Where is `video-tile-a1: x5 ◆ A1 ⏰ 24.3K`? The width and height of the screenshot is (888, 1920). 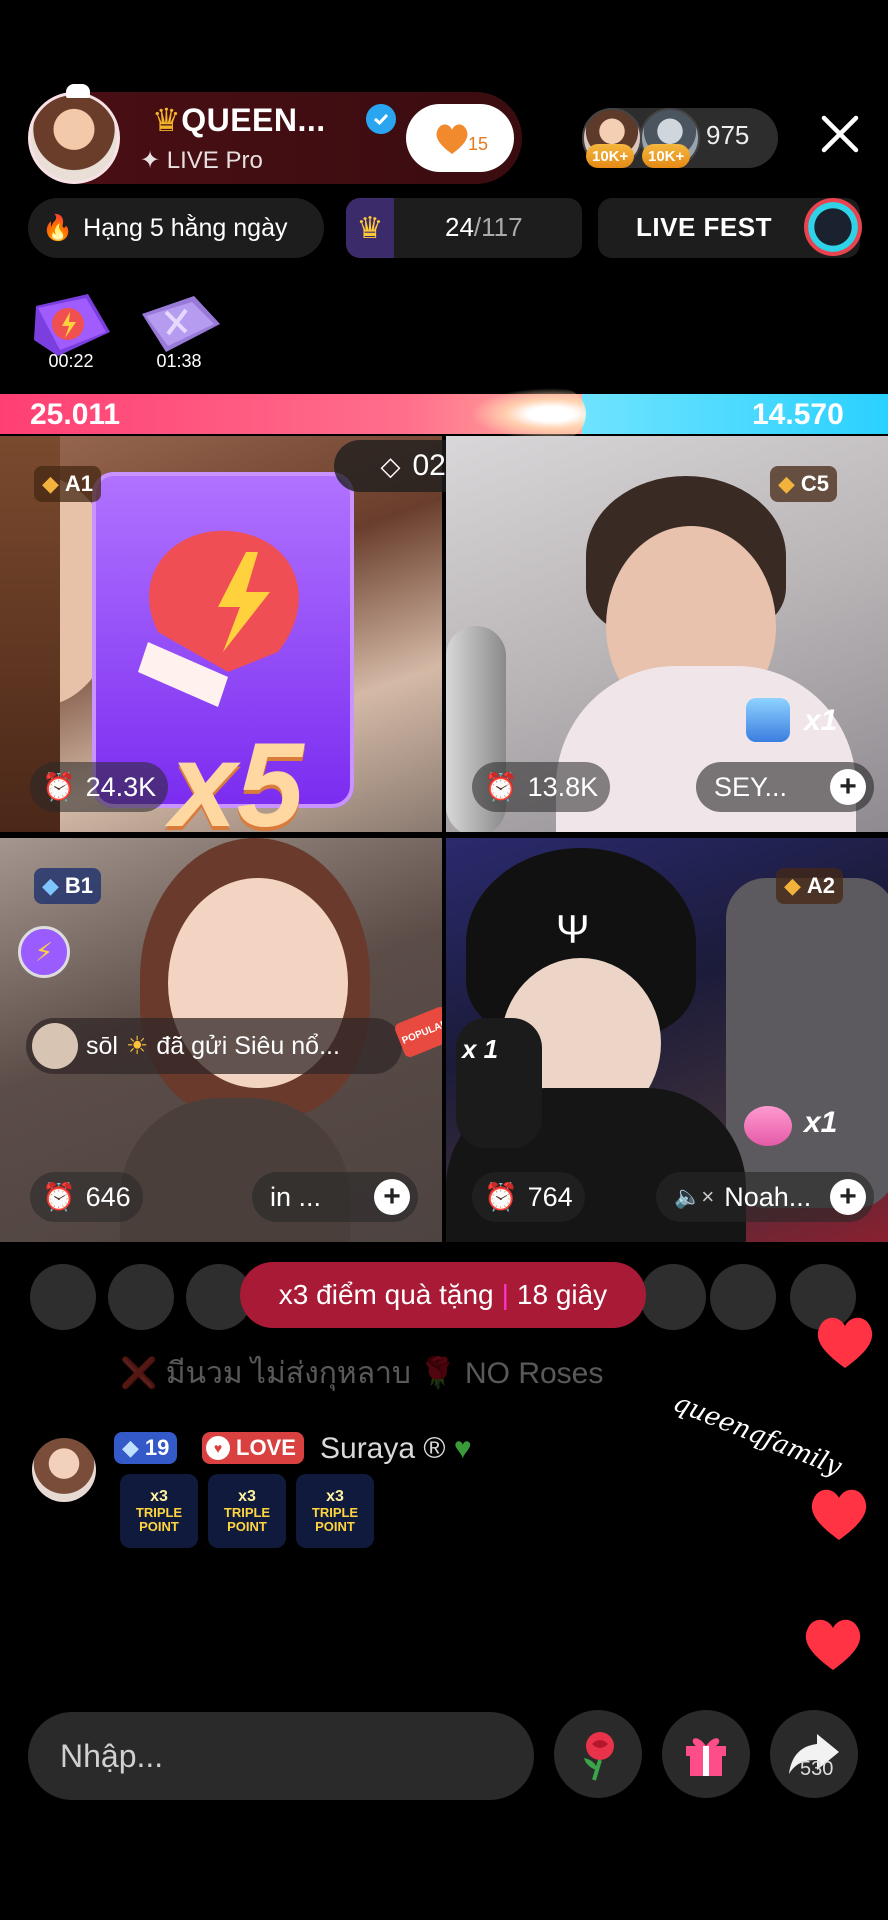 video-tile-a1: x5 ◆ A1 ⏰ 24.3K is located at coordinates (221, 634).